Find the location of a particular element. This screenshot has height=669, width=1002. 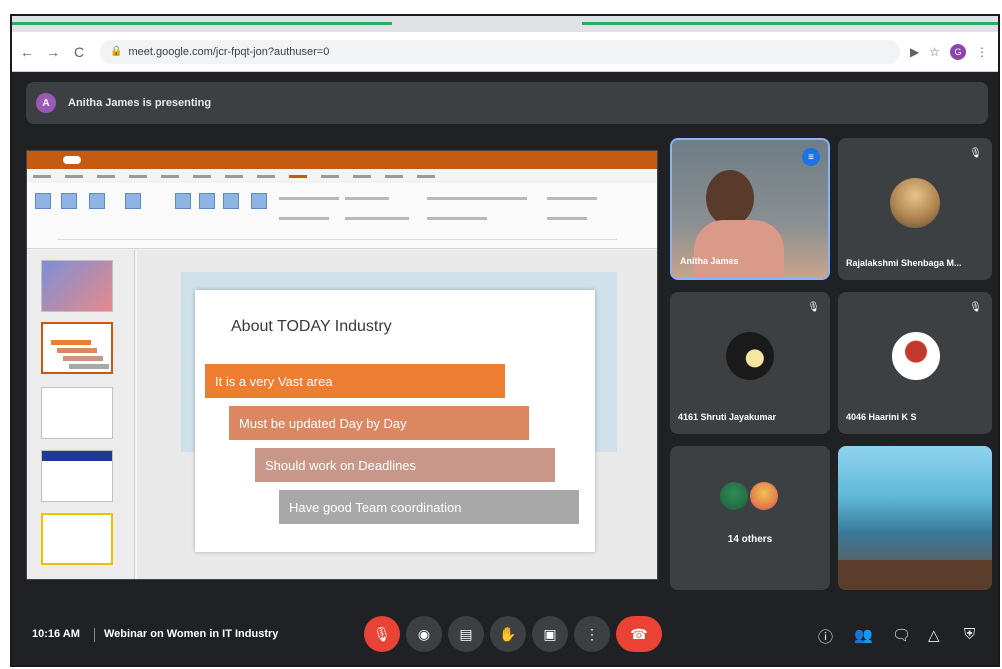

captions-icon: ▤ is located at coordinates (466, 633).